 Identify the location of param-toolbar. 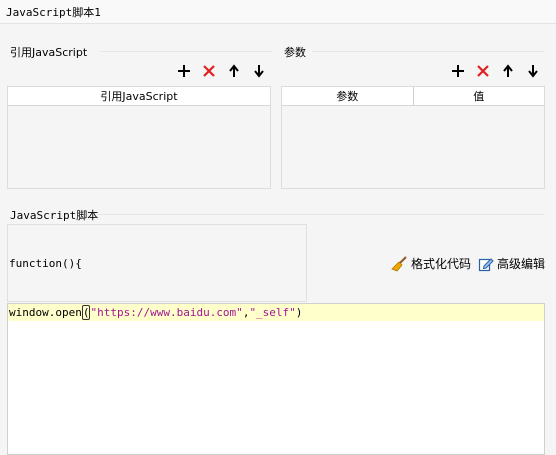
(495, 71).